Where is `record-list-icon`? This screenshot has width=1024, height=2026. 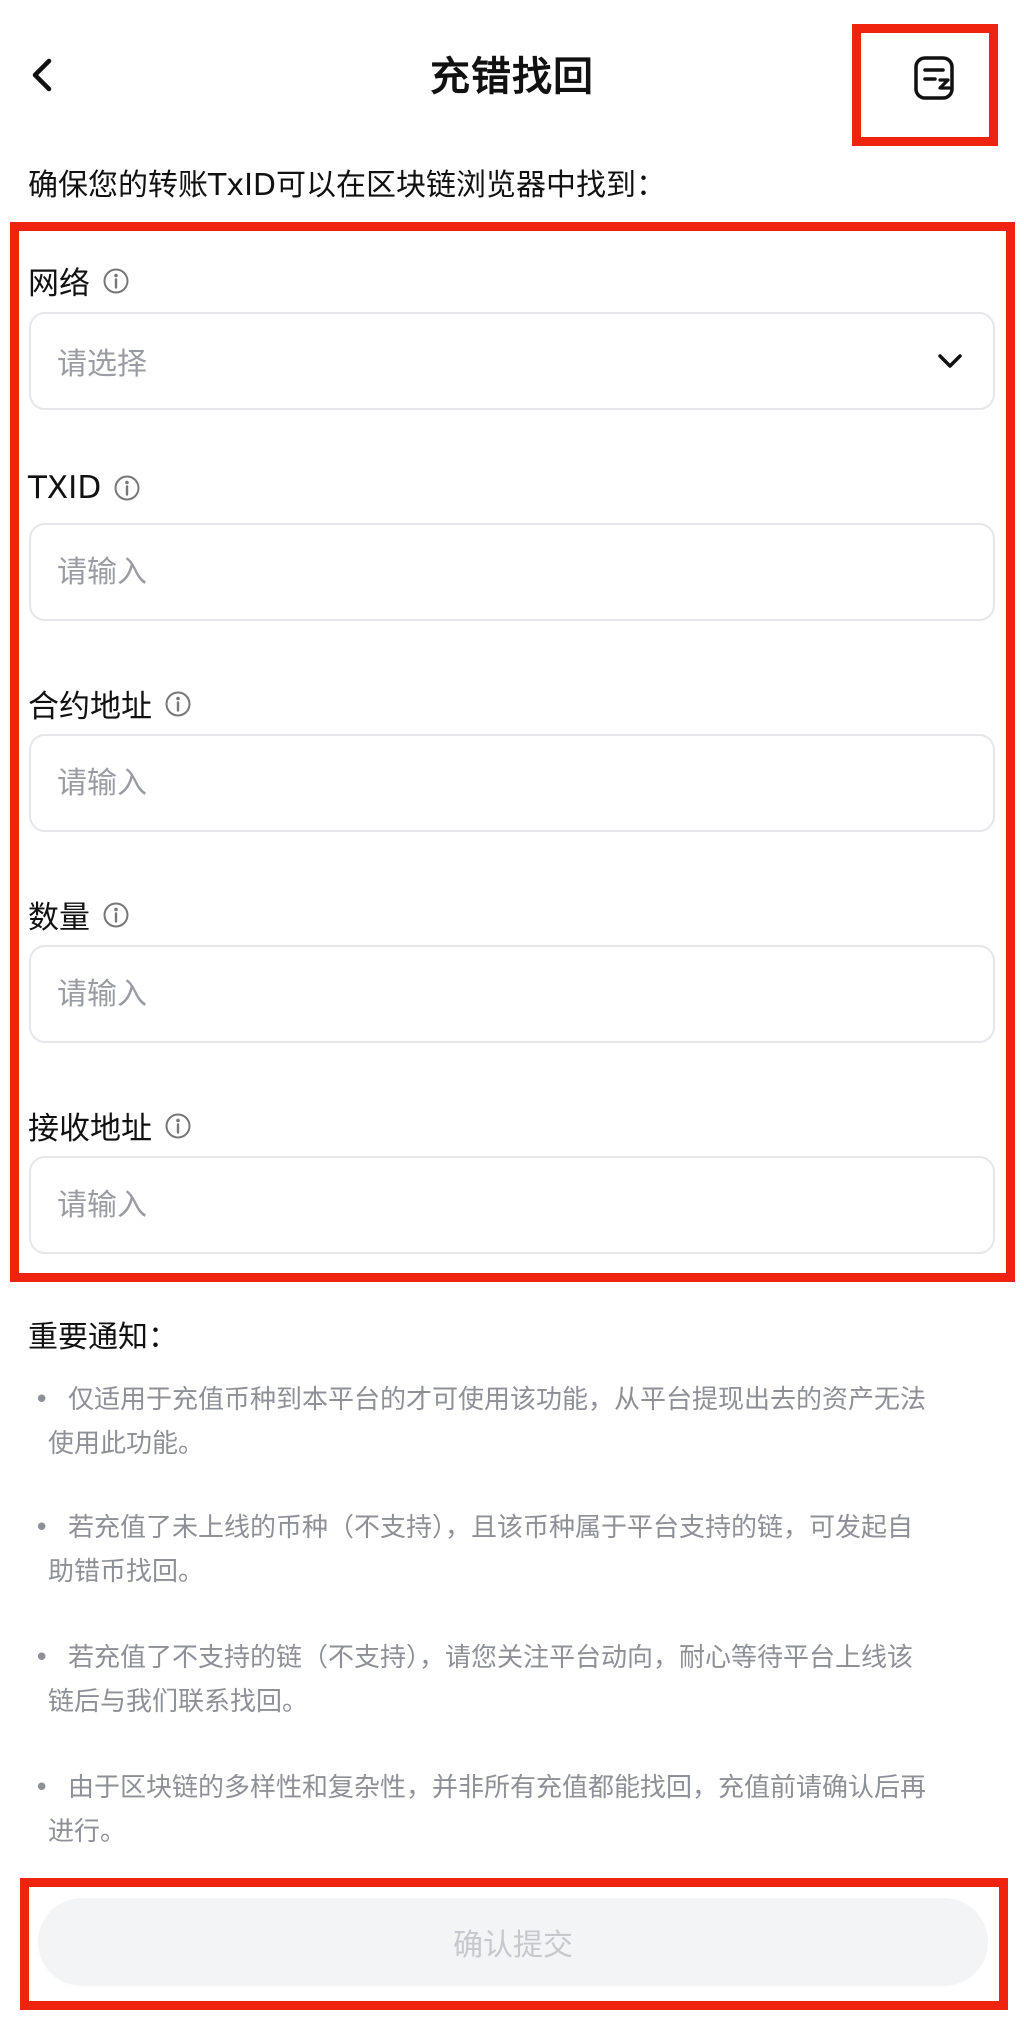
record-list-icon is located at coordinates (934, 78).